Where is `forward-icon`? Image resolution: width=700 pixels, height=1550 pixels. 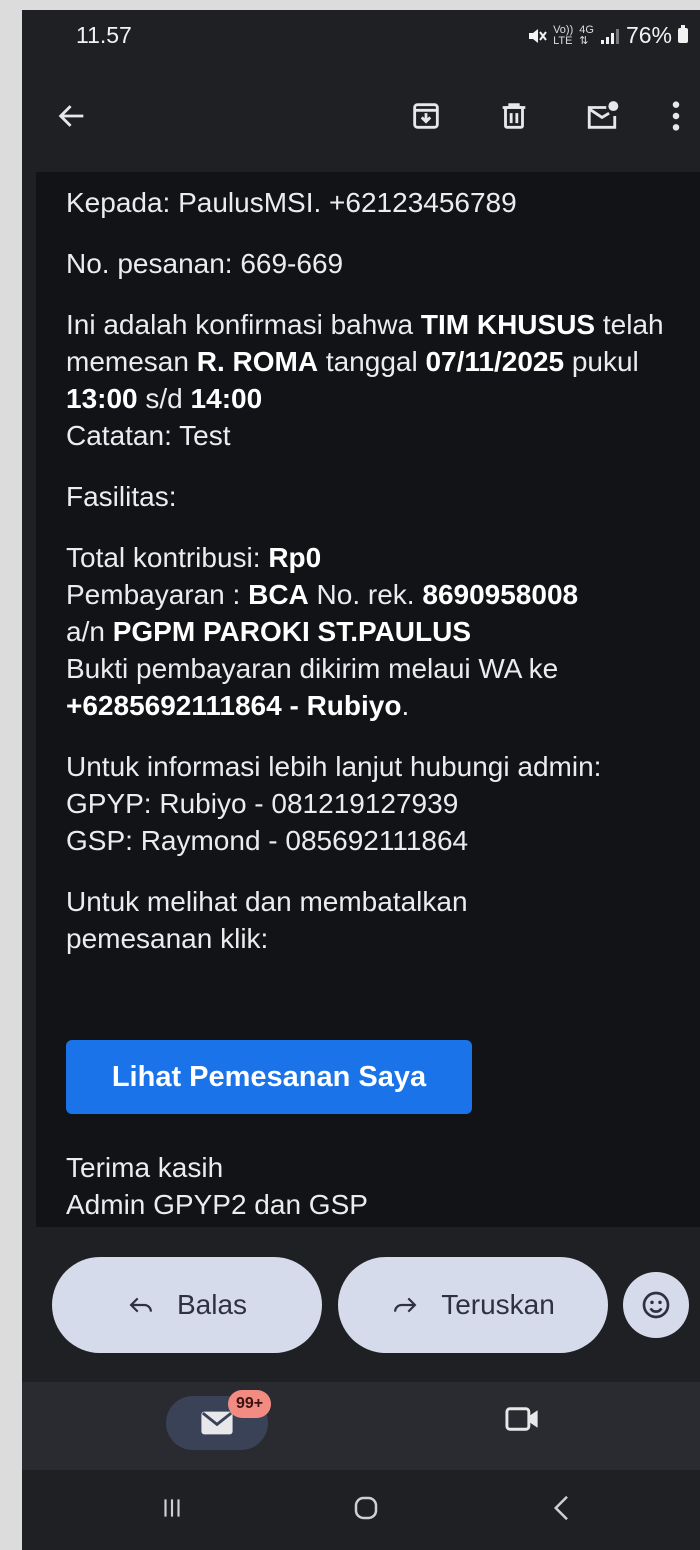
forward-icon is located at coordinates (405, 1305).